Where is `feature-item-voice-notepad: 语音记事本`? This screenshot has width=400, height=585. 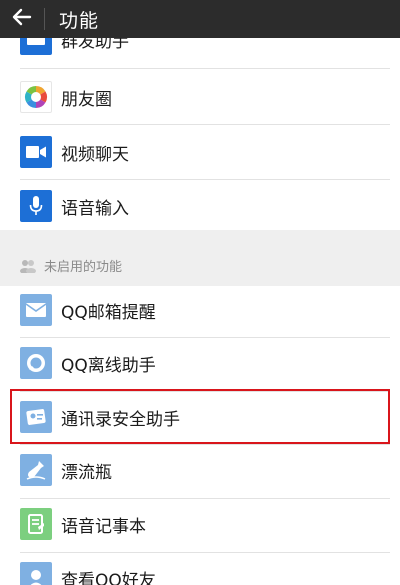 feature-item-voice-notepad: 语音记事本 is located at coordinates (200, 524).